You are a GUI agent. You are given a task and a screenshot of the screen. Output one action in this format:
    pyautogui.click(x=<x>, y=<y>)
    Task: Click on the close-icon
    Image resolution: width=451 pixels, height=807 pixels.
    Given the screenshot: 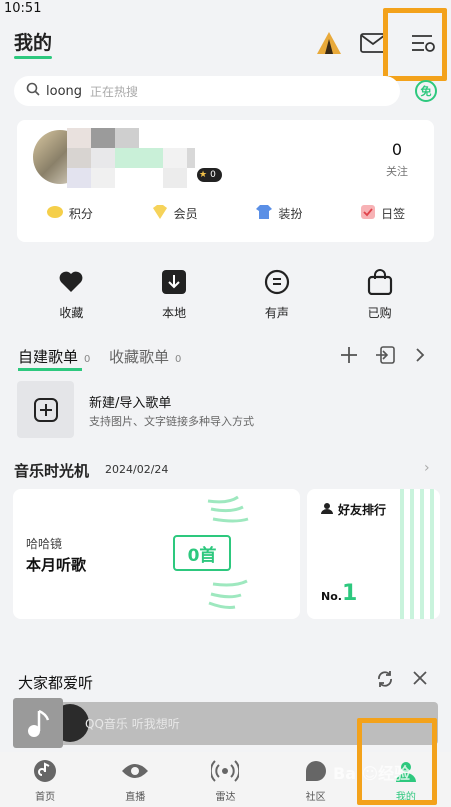 What is the action you would take?
    pyautogui.click(x=420, y=680)
    